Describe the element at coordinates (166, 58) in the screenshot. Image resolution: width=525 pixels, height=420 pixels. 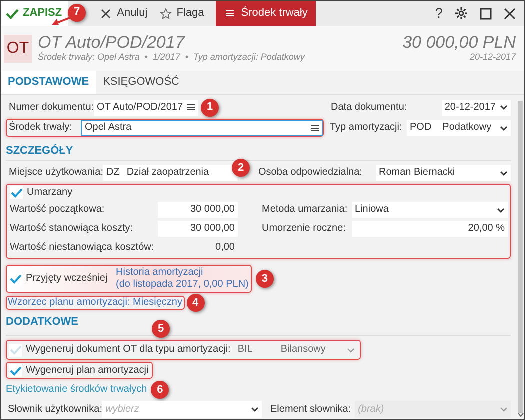
I see `document-meta: 1/2017` at that location.